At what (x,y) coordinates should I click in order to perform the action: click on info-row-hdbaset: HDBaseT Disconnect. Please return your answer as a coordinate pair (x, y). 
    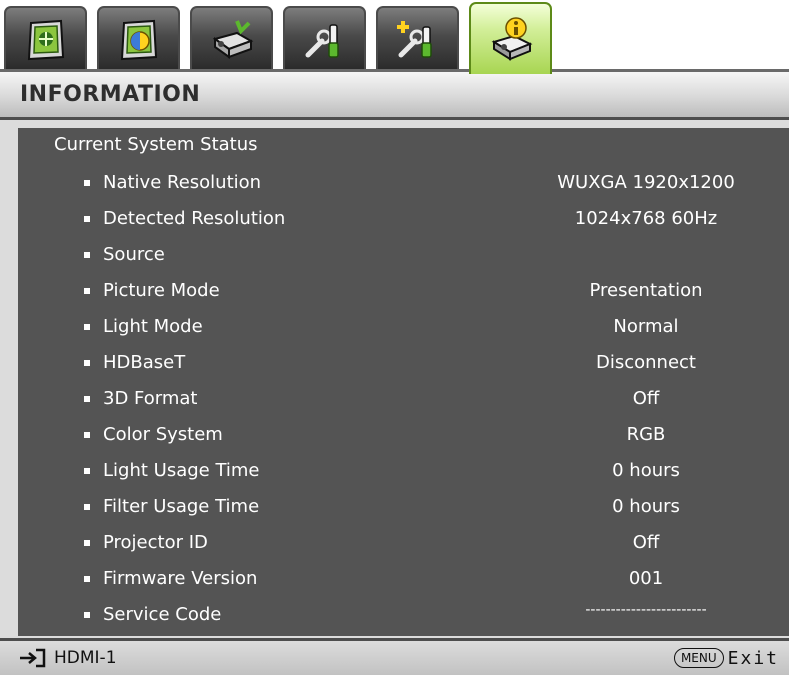
    Looking at the image, I should click on (394, 364).